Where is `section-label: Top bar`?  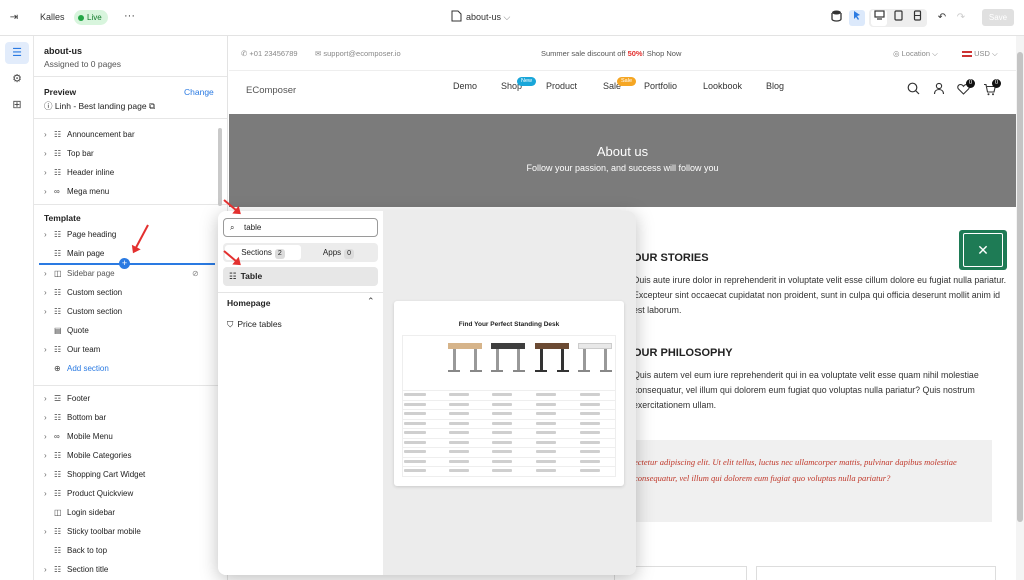
section-label: Top bar is located at coordinates (80, 153).